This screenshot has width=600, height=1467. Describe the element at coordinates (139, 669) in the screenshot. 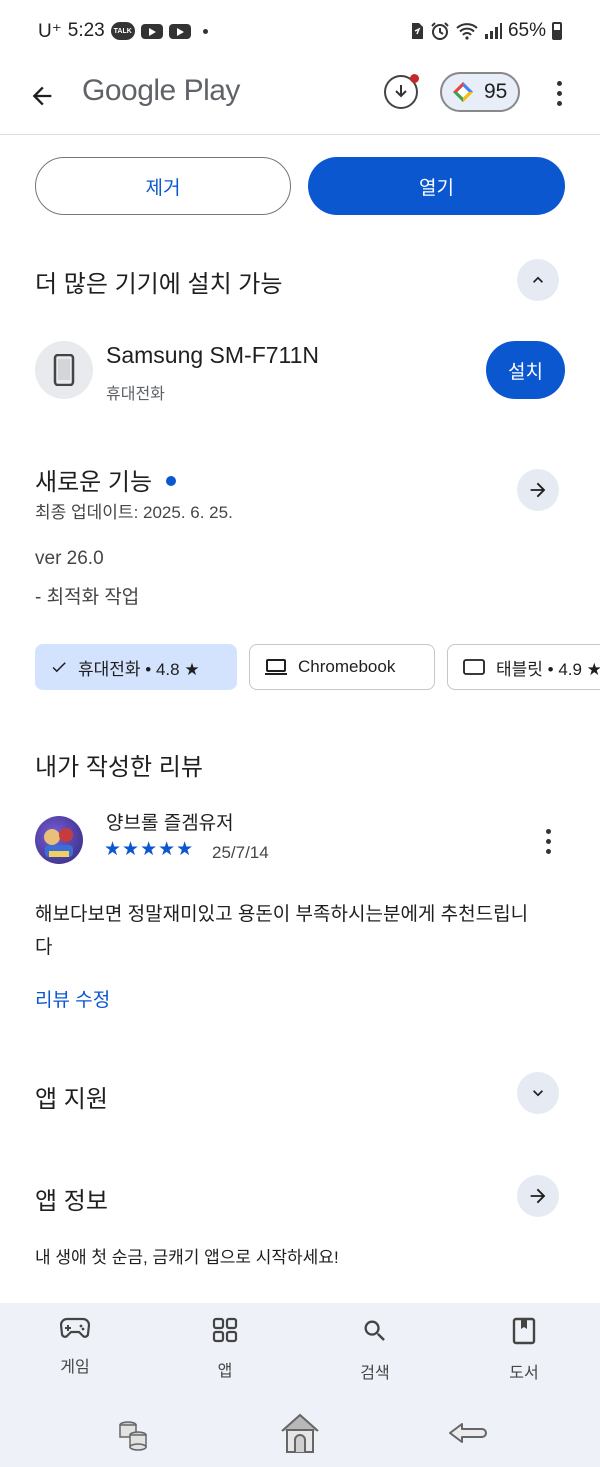

I see `chip-phone-label: 휴대전화 • 4.8 ★` at that location.